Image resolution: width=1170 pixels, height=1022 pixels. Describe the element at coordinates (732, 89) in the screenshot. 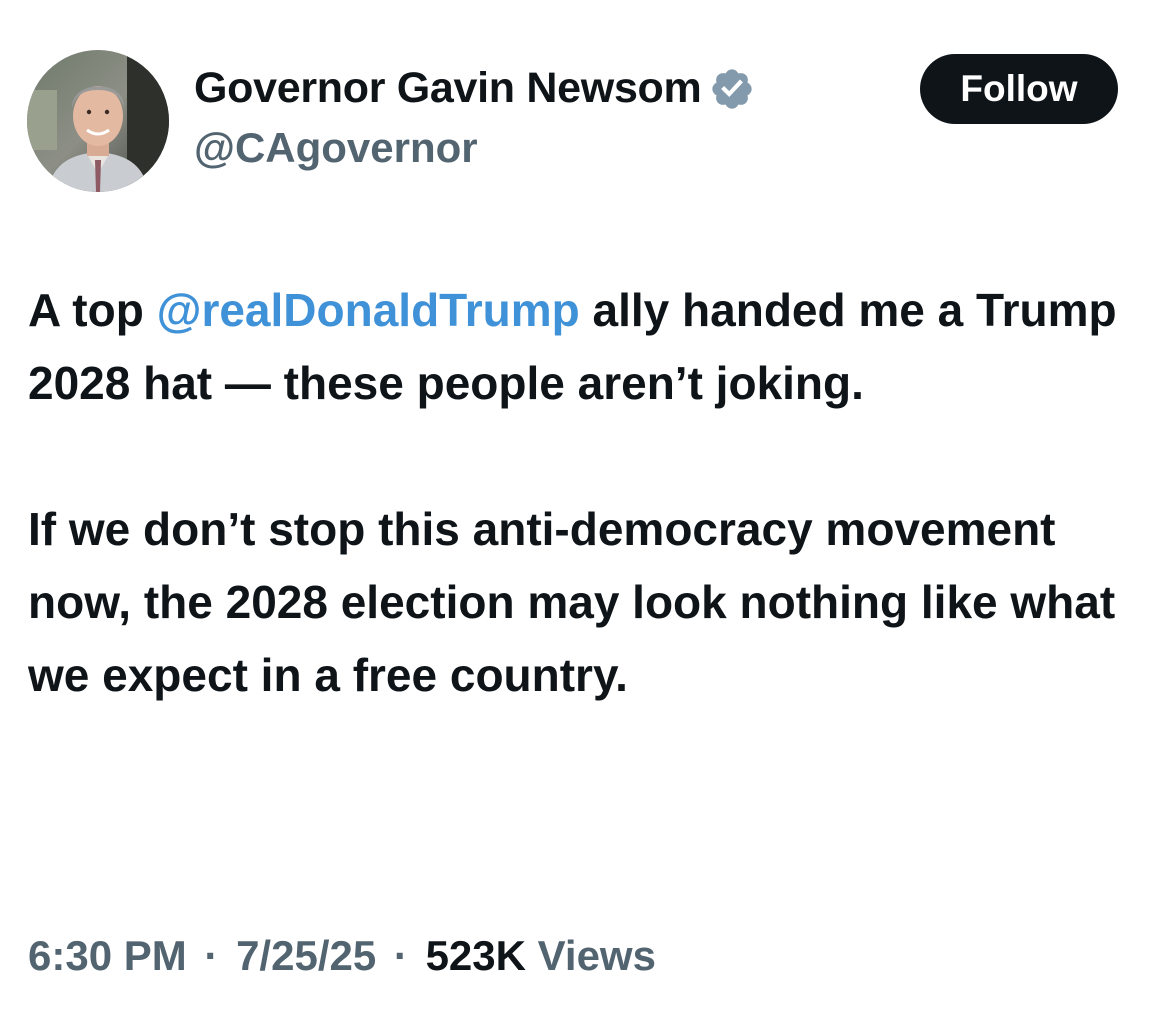

I see `verified-badge-icon` at that location.